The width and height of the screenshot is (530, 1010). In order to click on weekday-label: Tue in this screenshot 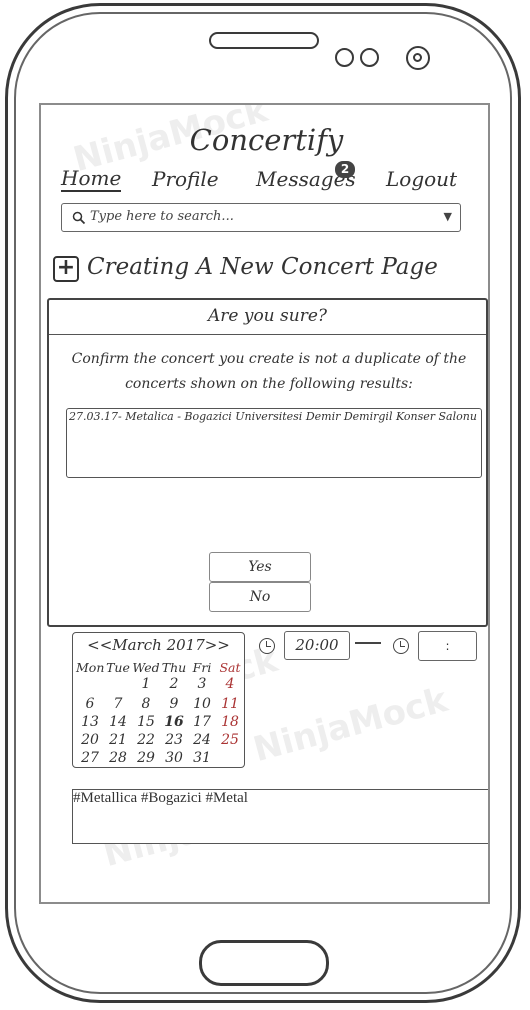, I will do `click(118, 667)`.